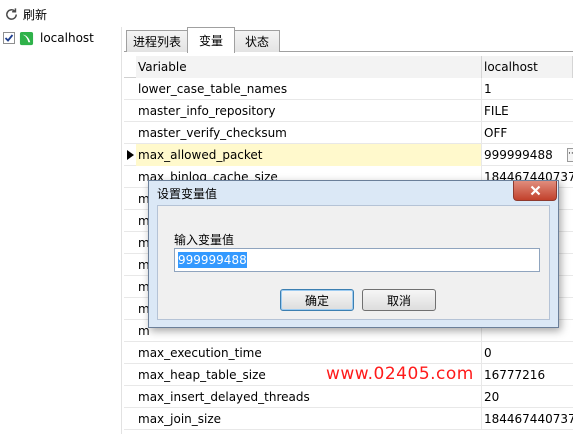  I want to click on tab-bar: 进程列表 变量 状态, so click(348, 40).